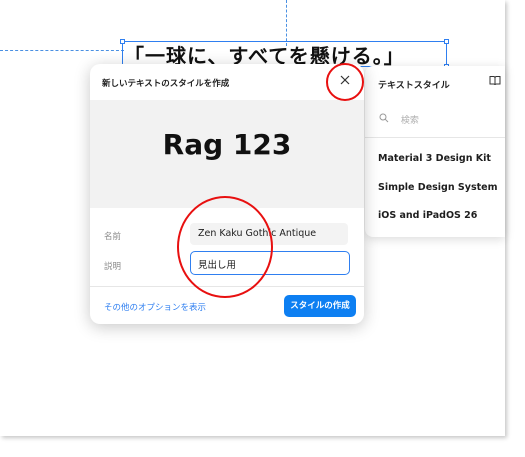 The width and height of the screenshot is (525, 457). I want to click on text-styles-search: 検索, so click(399, 119).